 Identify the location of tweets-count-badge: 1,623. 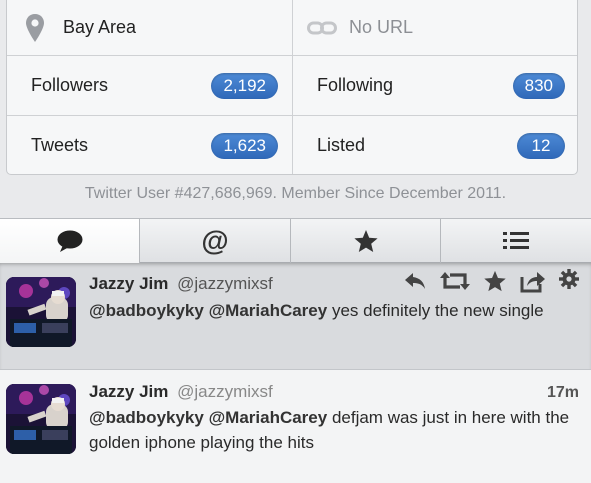
(244, 145).